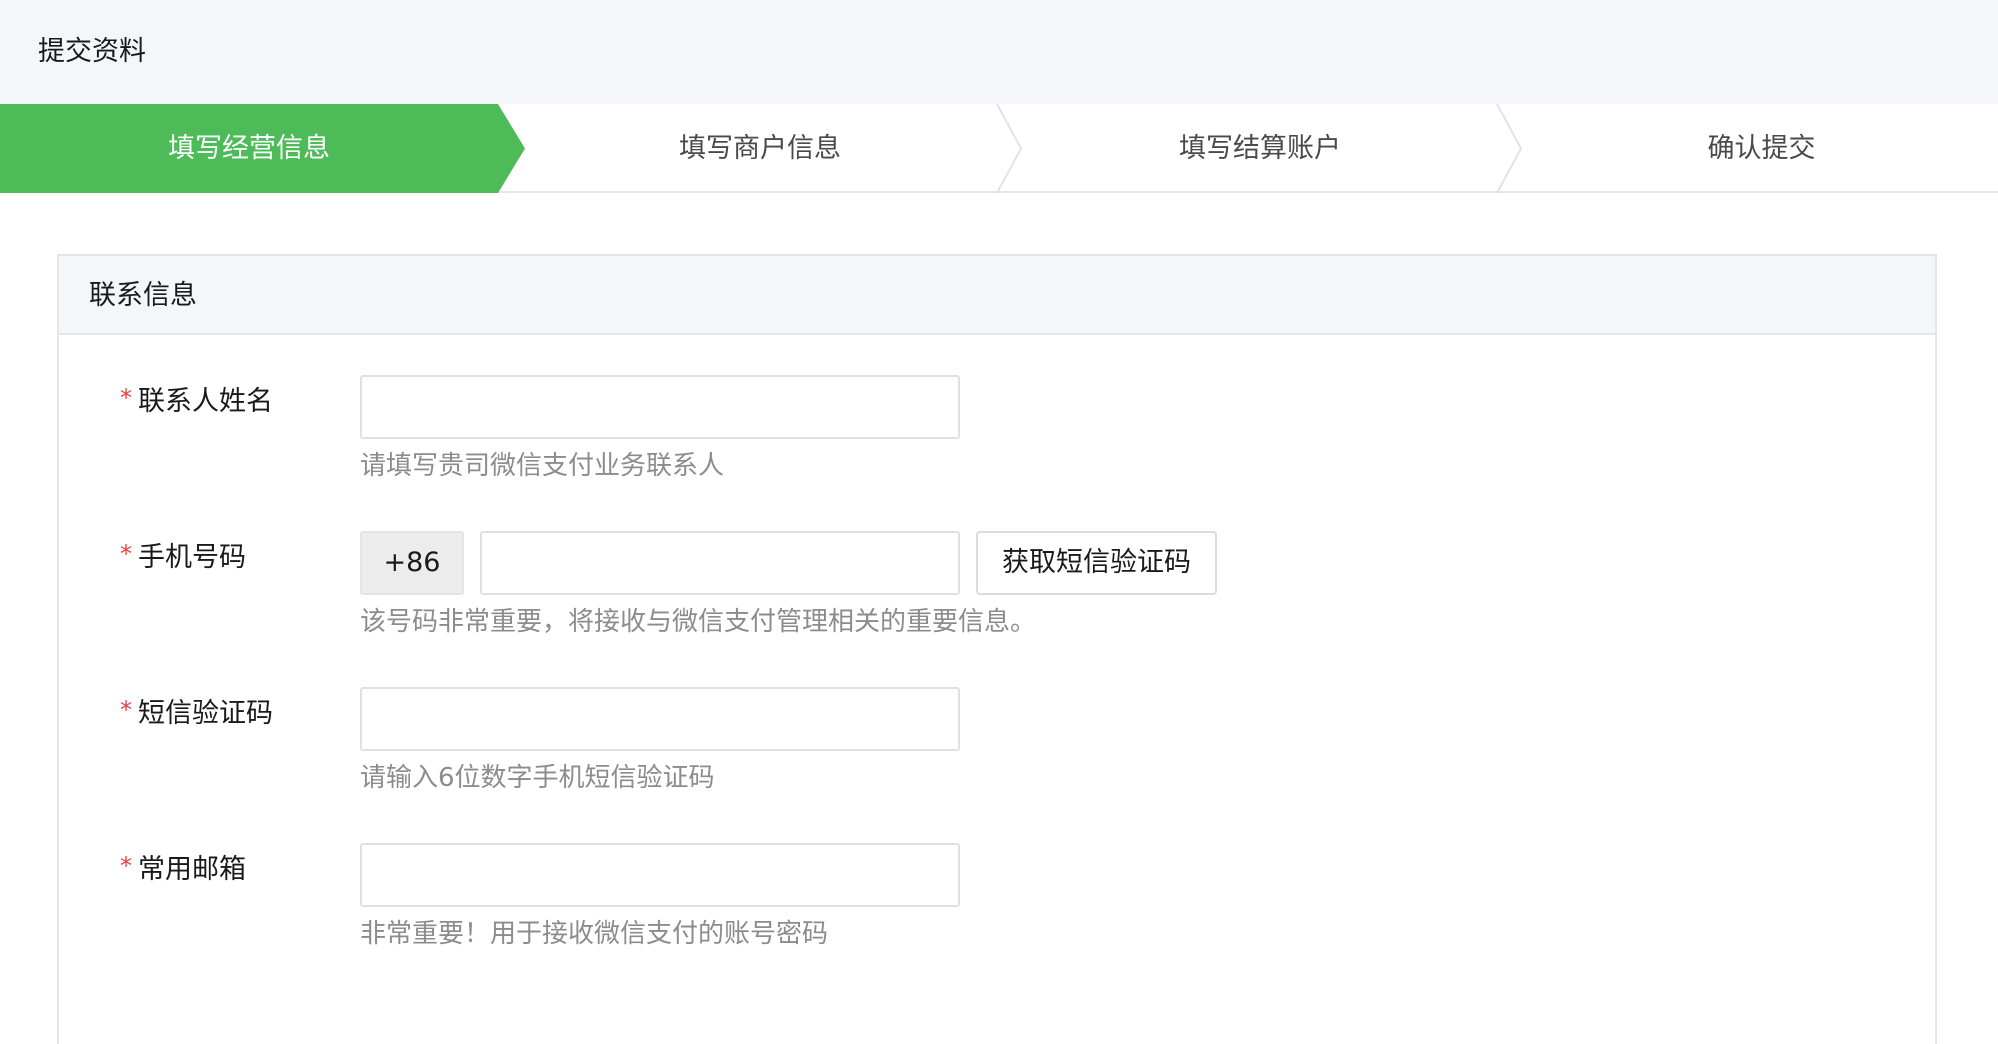 The image size is (1998, 1044). What do you see at coordinates (183, 868) in the screenshot?
I see `email-label: * 常用邮箱` at bounding box center [183, 868].